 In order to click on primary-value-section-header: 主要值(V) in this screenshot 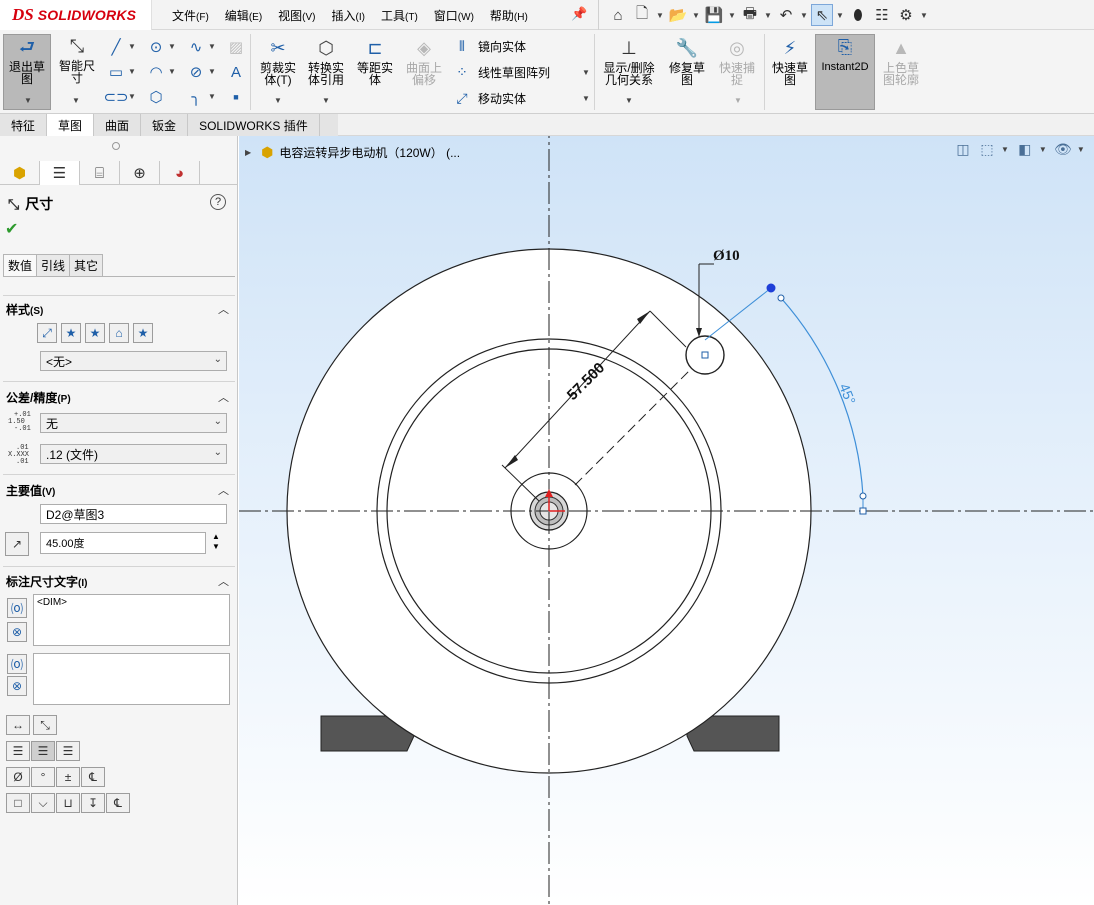, I will do `click(30, 490)`.